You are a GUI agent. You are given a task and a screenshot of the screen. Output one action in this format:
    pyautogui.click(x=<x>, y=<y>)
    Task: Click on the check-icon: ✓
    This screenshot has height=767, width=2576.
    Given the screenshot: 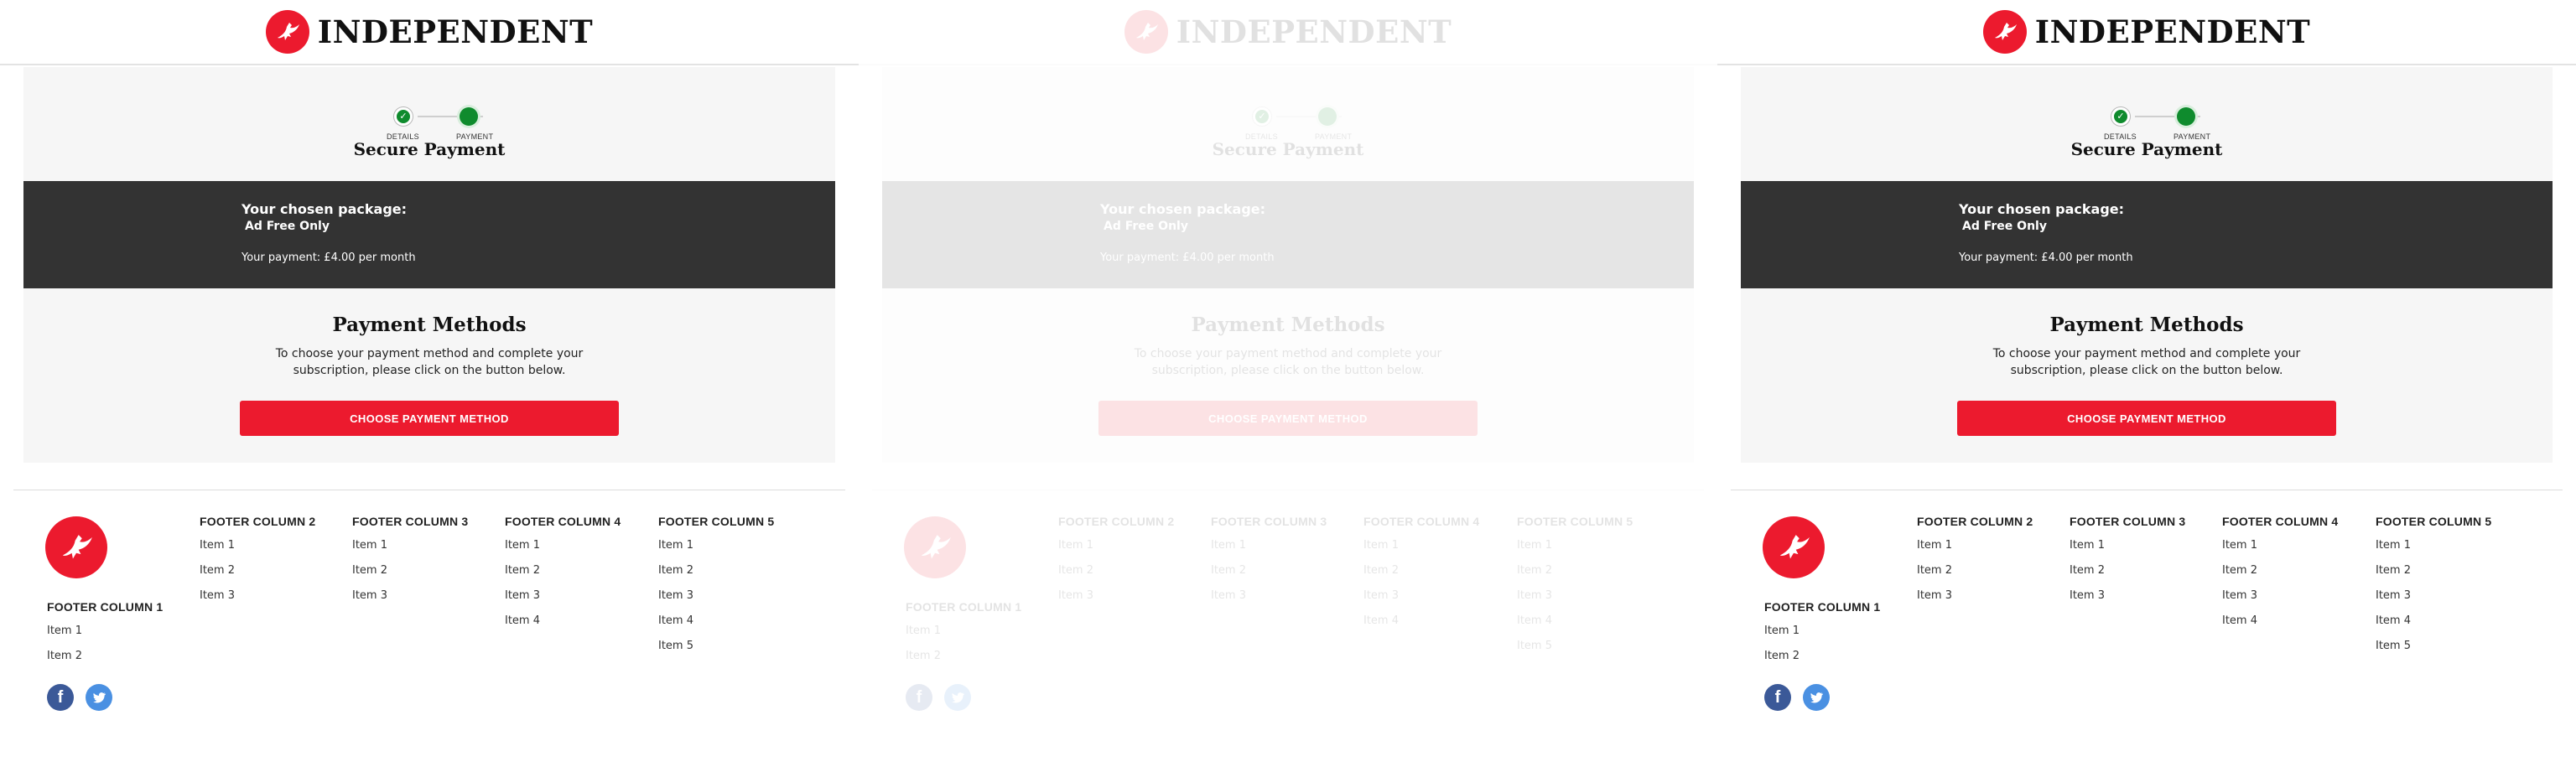 What is the action you would take?
    pyautogui.click(x=2120, y=116)
    